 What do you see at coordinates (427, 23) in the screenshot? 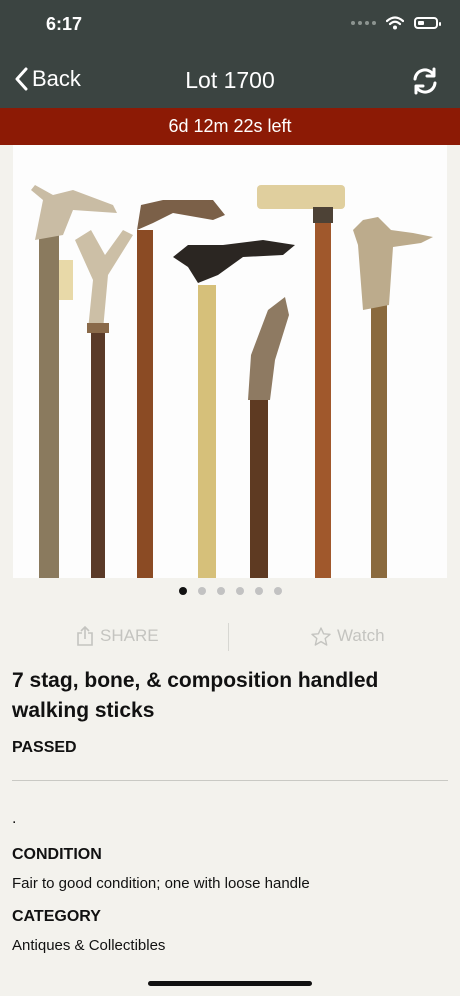
I see `battery-icon` at bounding box center [427, 23].